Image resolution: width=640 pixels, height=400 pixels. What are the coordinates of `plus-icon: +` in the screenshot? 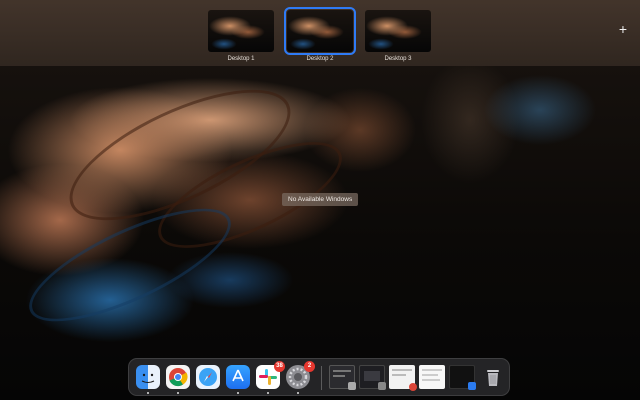 It's located at (623, 29).